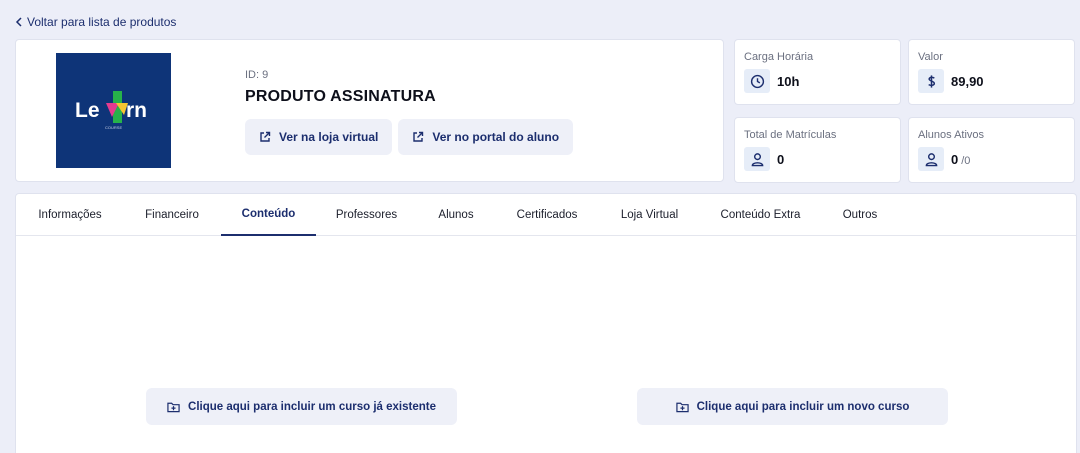  Describe the element at coordinates (991, 150) in the screenshot. I see `stat-alunos-ativos: Alunos Ativos 0/0` at that location.